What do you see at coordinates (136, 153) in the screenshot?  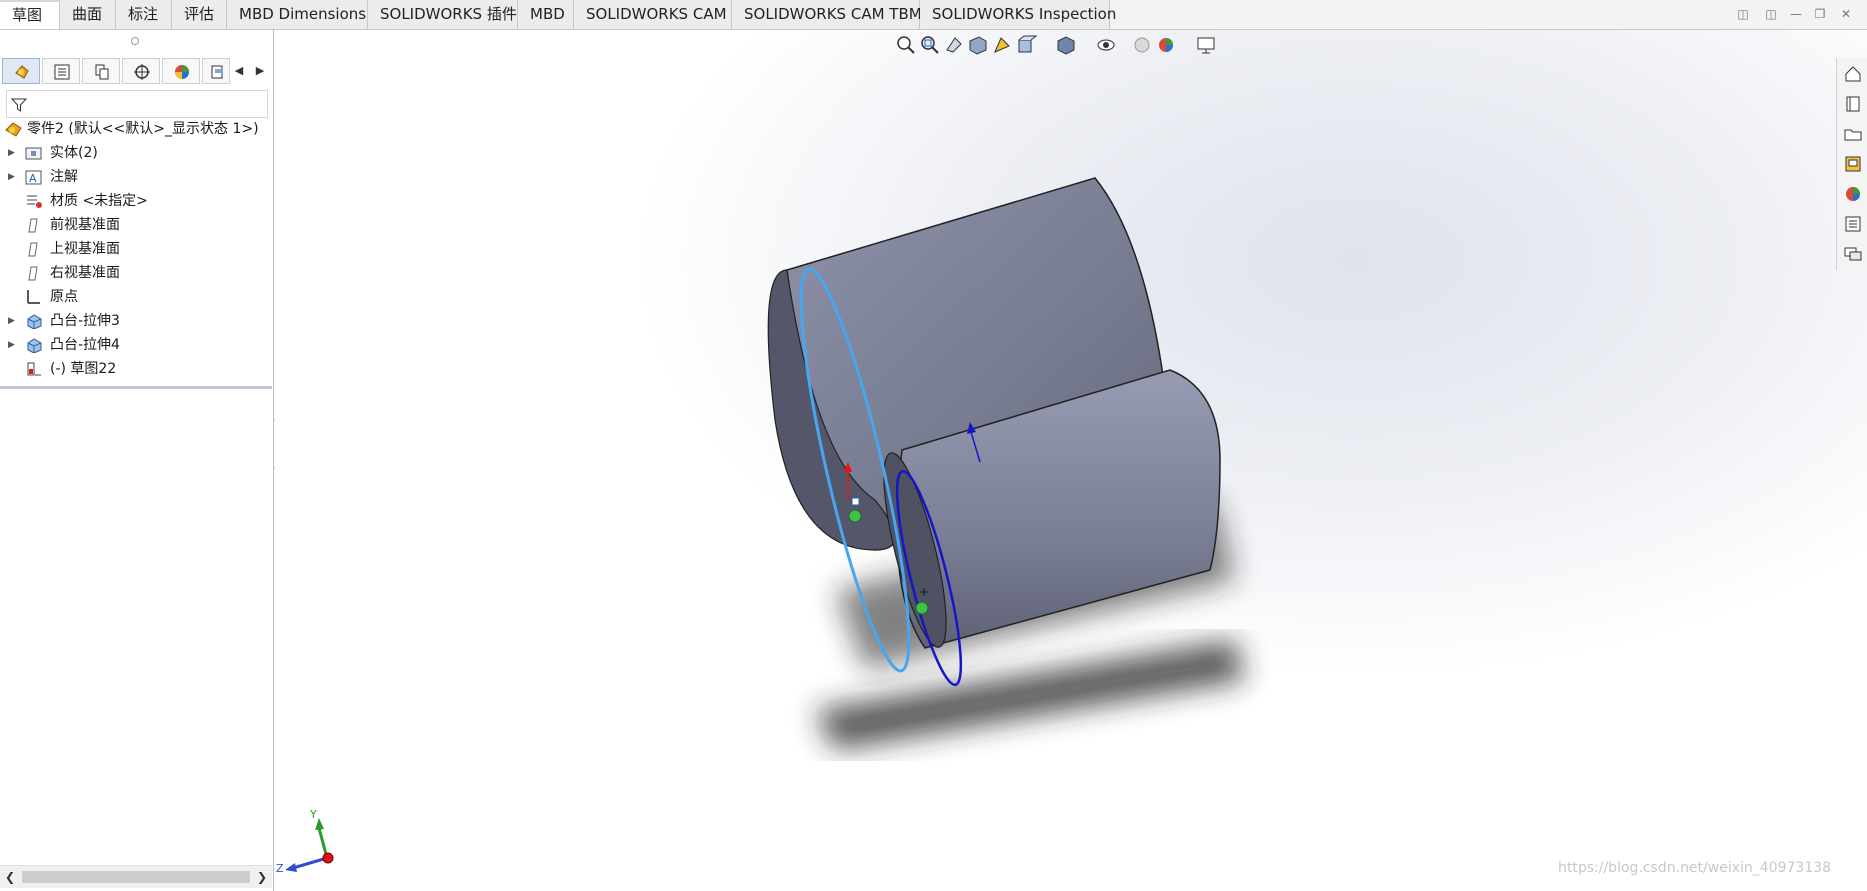 I see `tree-item-solid-bodies: ▶ 实体(2)` at bounding box center [136, 153].